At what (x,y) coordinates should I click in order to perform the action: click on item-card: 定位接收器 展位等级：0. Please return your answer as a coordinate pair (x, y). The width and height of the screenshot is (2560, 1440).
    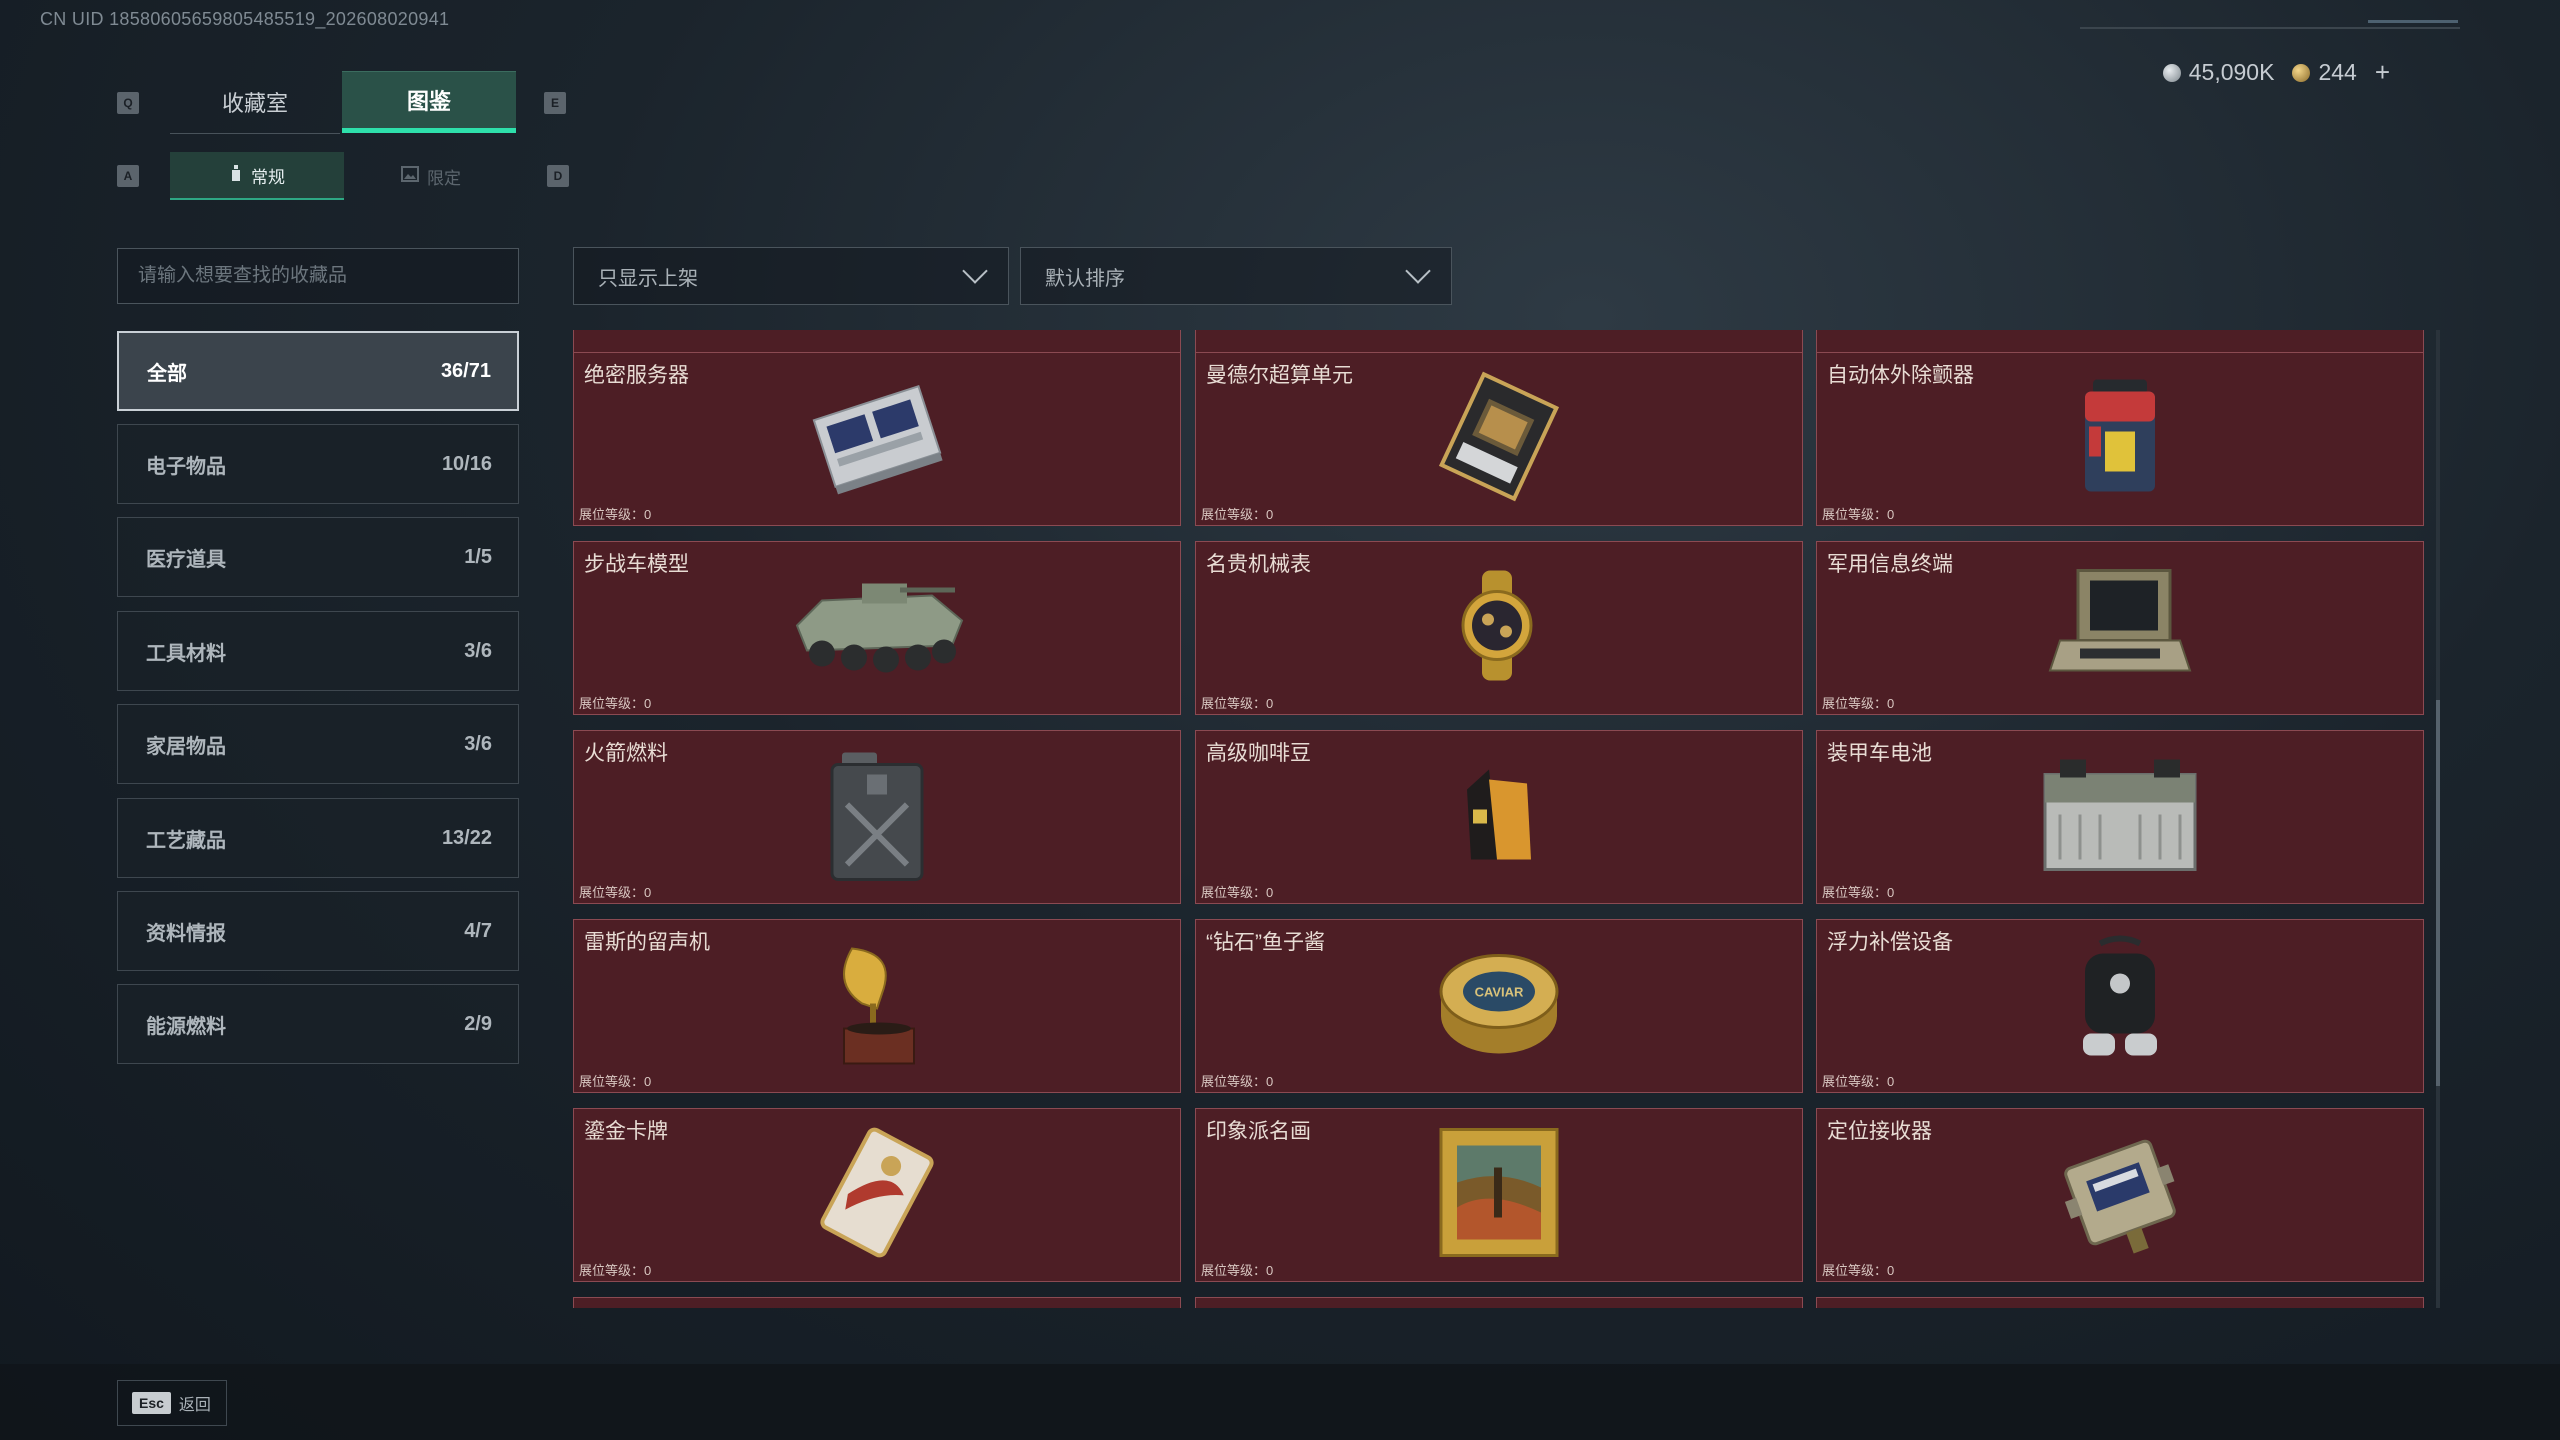
    Looking at the image, I should click on (2120, 1195).